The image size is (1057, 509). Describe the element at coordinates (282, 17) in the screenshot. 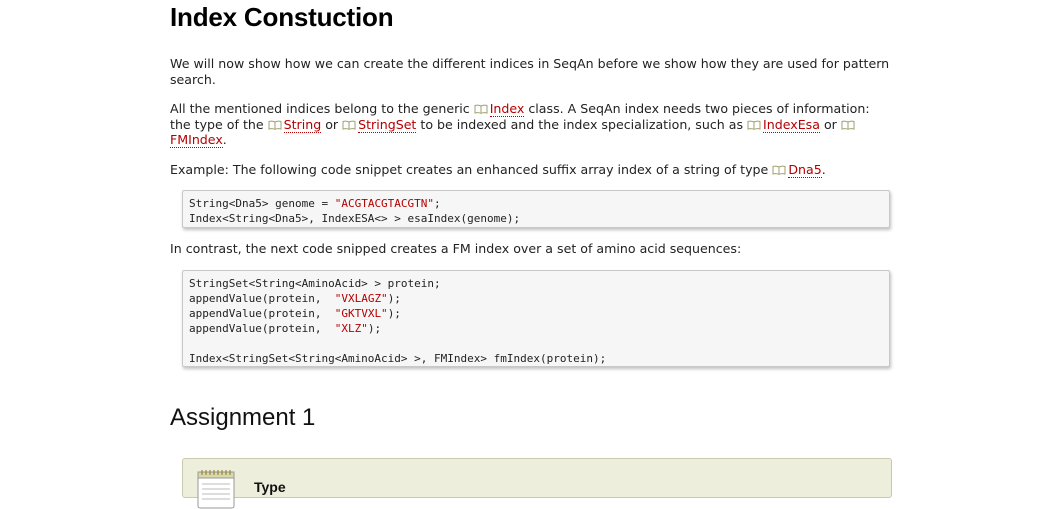

I see `page-title: Index Constuction` at that location.